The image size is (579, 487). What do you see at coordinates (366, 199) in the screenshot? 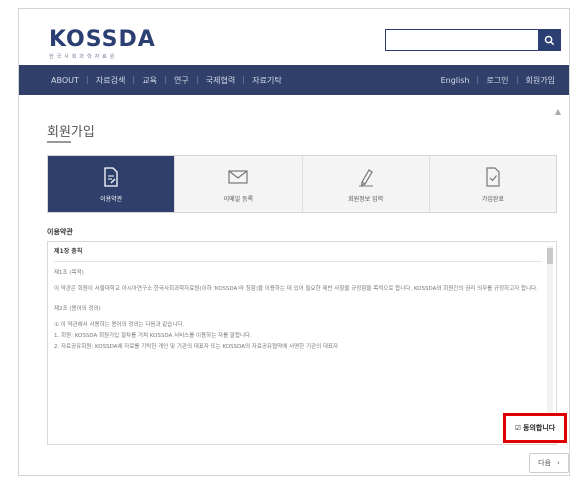
I see `step-label: 회원정보 입력` at bounding box center [366, 199].